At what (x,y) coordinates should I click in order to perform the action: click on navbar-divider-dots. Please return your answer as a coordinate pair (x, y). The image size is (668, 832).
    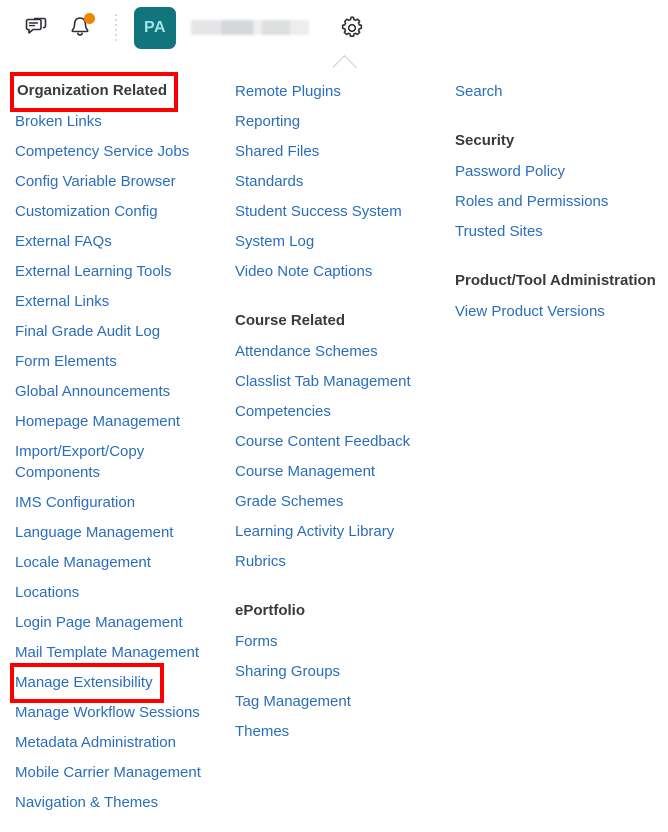
    Looking at the image, I should click on (116, 28).